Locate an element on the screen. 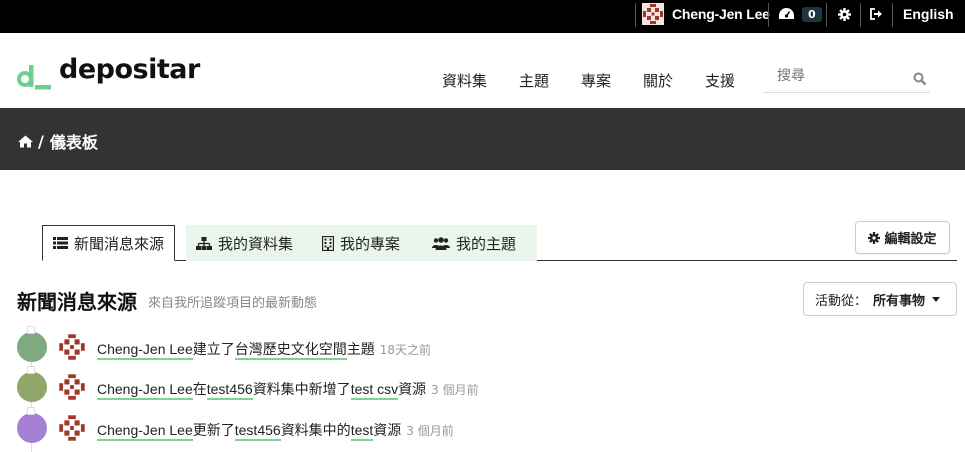  filter-label: 活動從： is located at coordinates (841, 301).